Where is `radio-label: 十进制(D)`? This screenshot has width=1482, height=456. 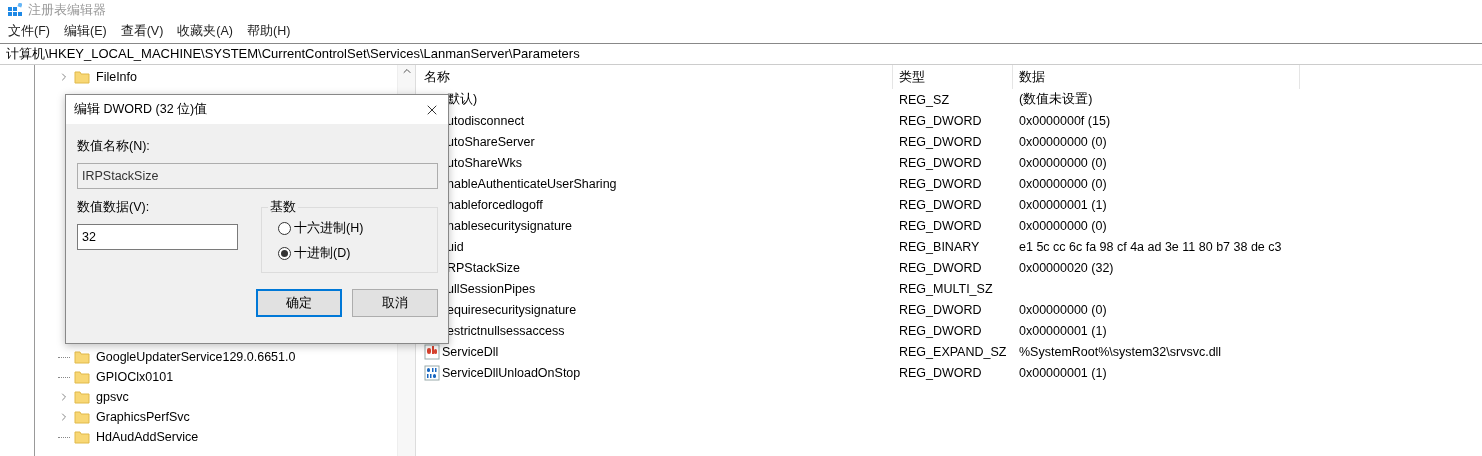 radio-label: 十进制(D) is located at coordinates (322, 253).